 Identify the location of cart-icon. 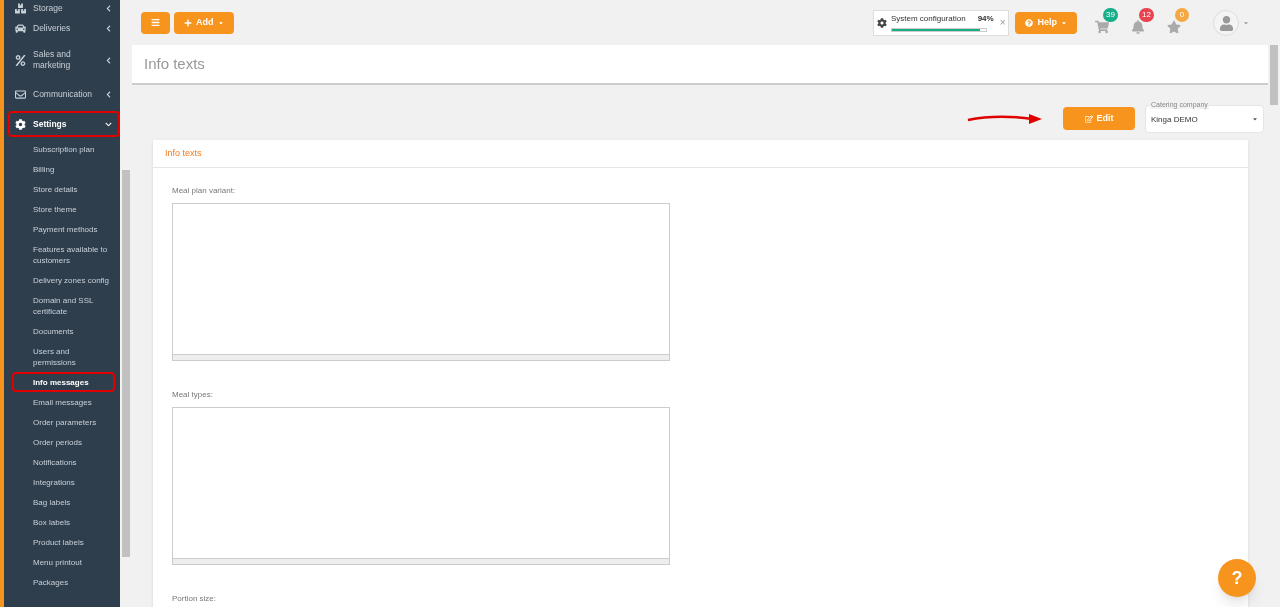
(1102, 26).